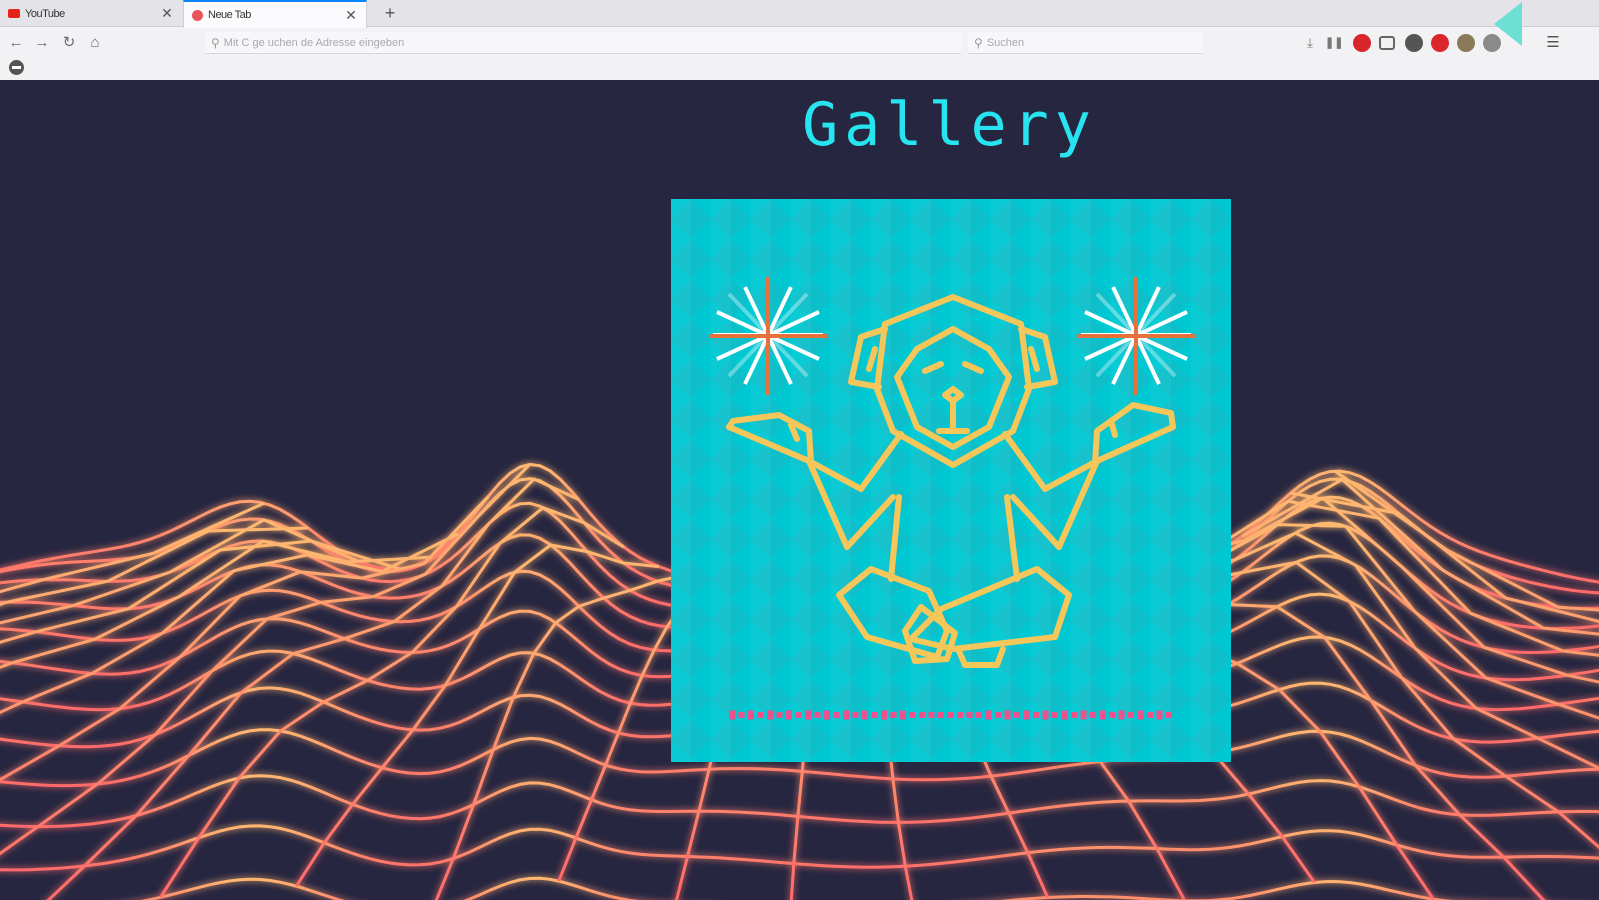 The width and height of the screenshot is (1599, 900). Describe the element at coordinates (45, 13) in the screenshot. I see `tab-title: YouTube` at that location.